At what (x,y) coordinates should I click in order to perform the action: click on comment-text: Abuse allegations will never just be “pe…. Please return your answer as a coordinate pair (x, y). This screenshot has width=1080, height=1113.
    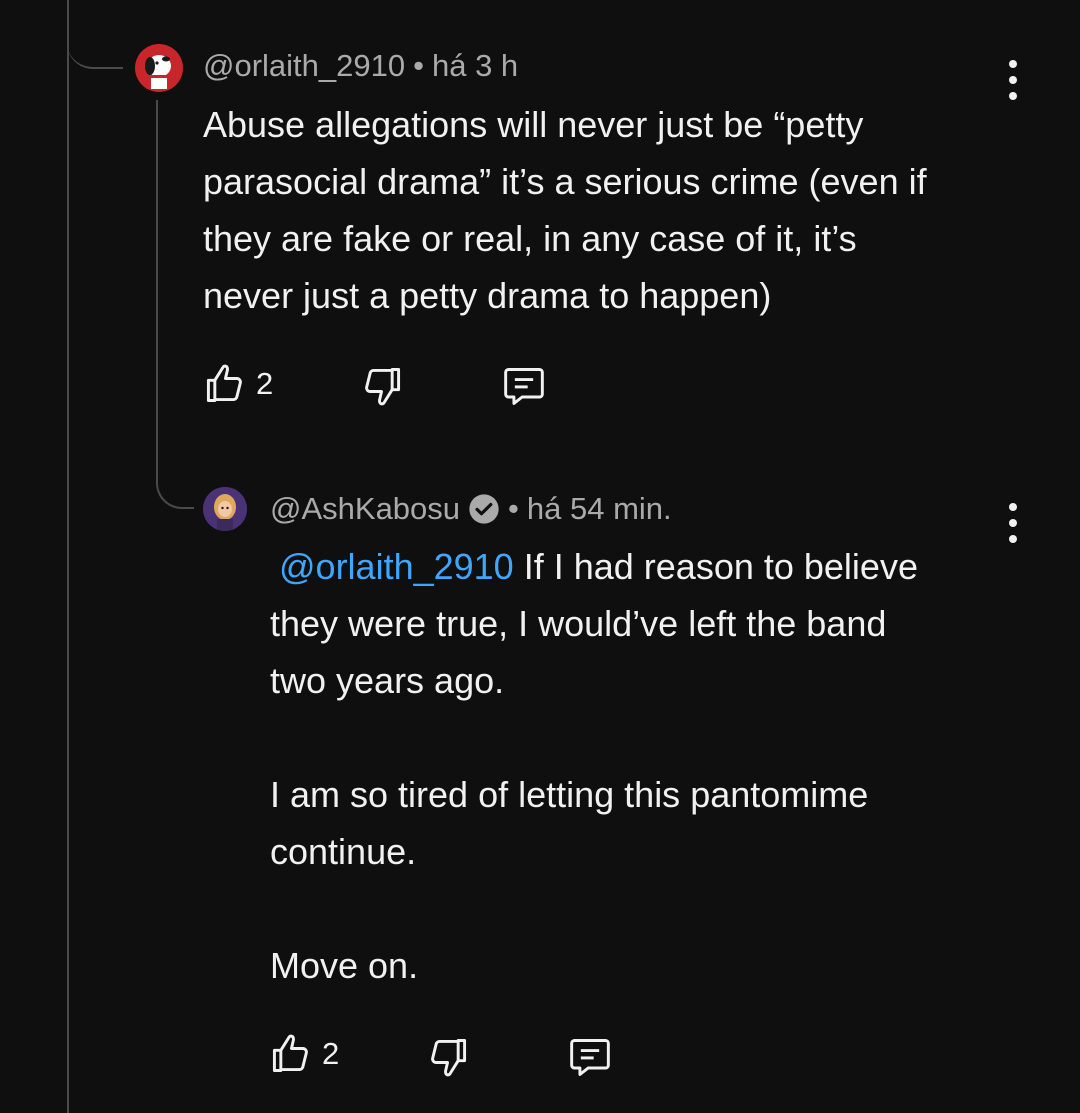
    Looking at the image, I should click on (565, 210).